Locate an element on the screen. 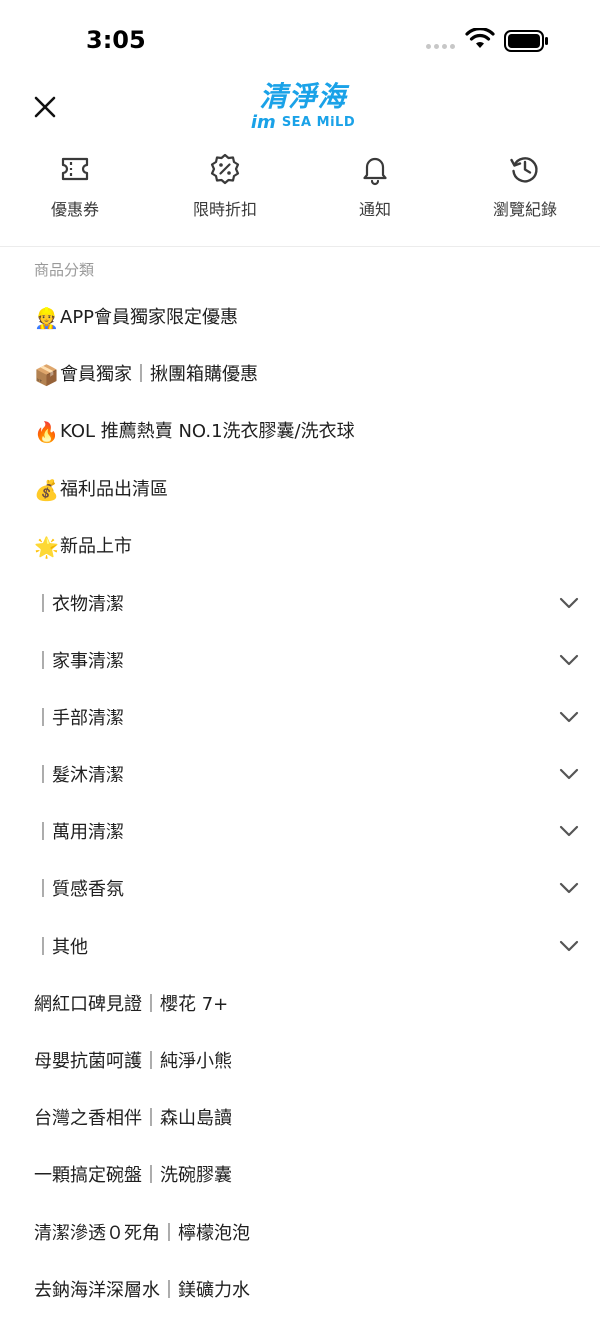 This screenshot has width=600, height=1317. logo-mark: im is located at coordinates (263, 122).